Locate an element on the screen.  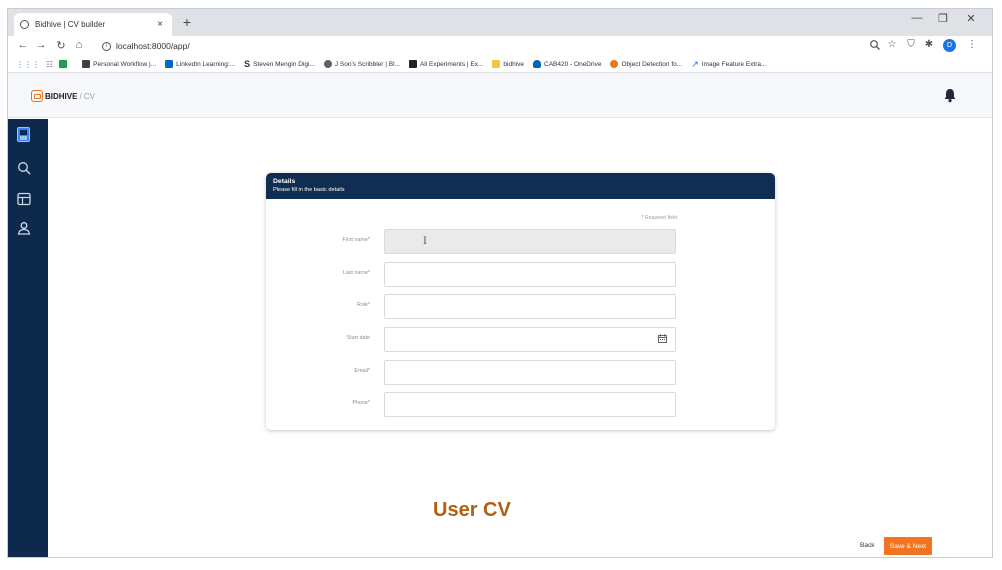
search-icon is located at coordinates (23, 167).